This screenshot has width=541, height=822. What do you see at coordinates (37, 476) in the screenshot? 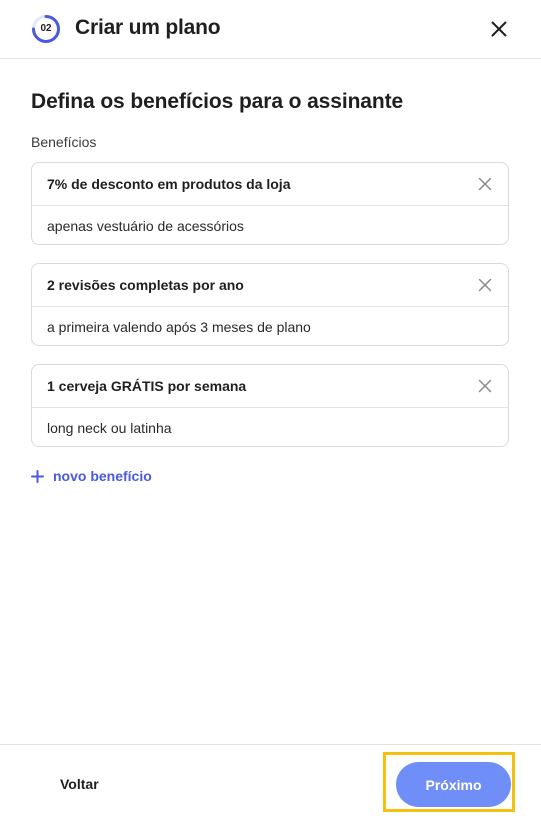
I see `plus-icon` at bounding box center [37, 476].